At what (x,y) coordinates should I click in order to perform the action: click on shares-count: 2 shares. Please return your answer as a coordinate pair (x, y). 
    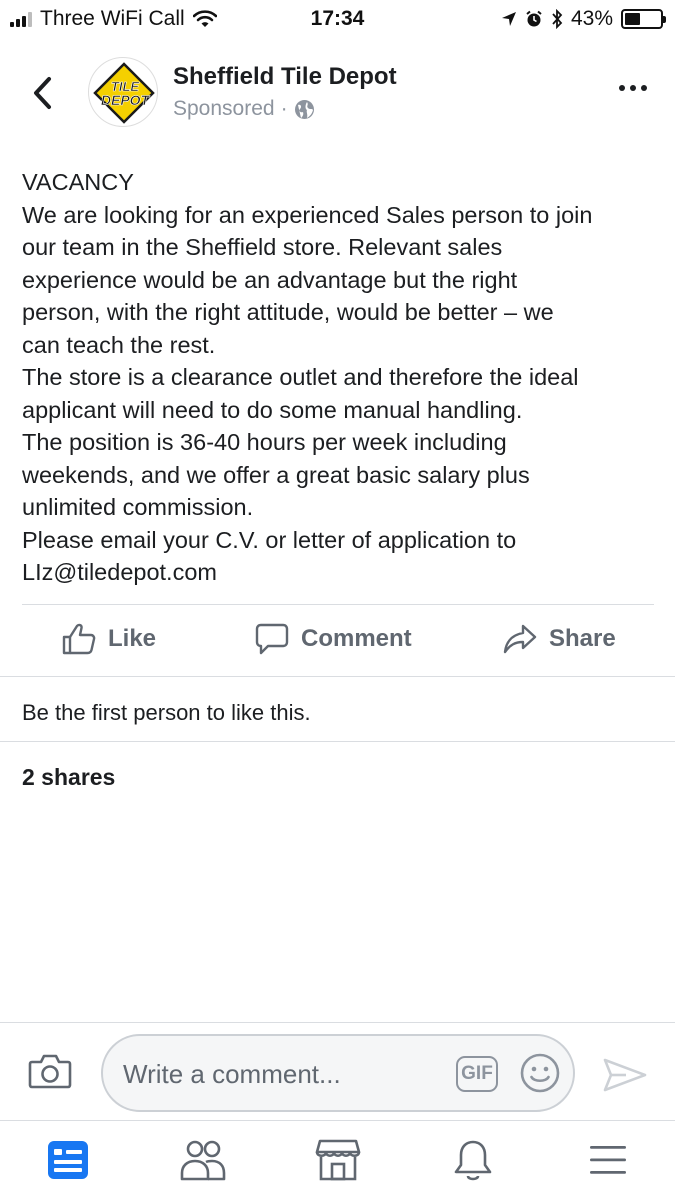
    Looking at the image, I should click on (68, 777).